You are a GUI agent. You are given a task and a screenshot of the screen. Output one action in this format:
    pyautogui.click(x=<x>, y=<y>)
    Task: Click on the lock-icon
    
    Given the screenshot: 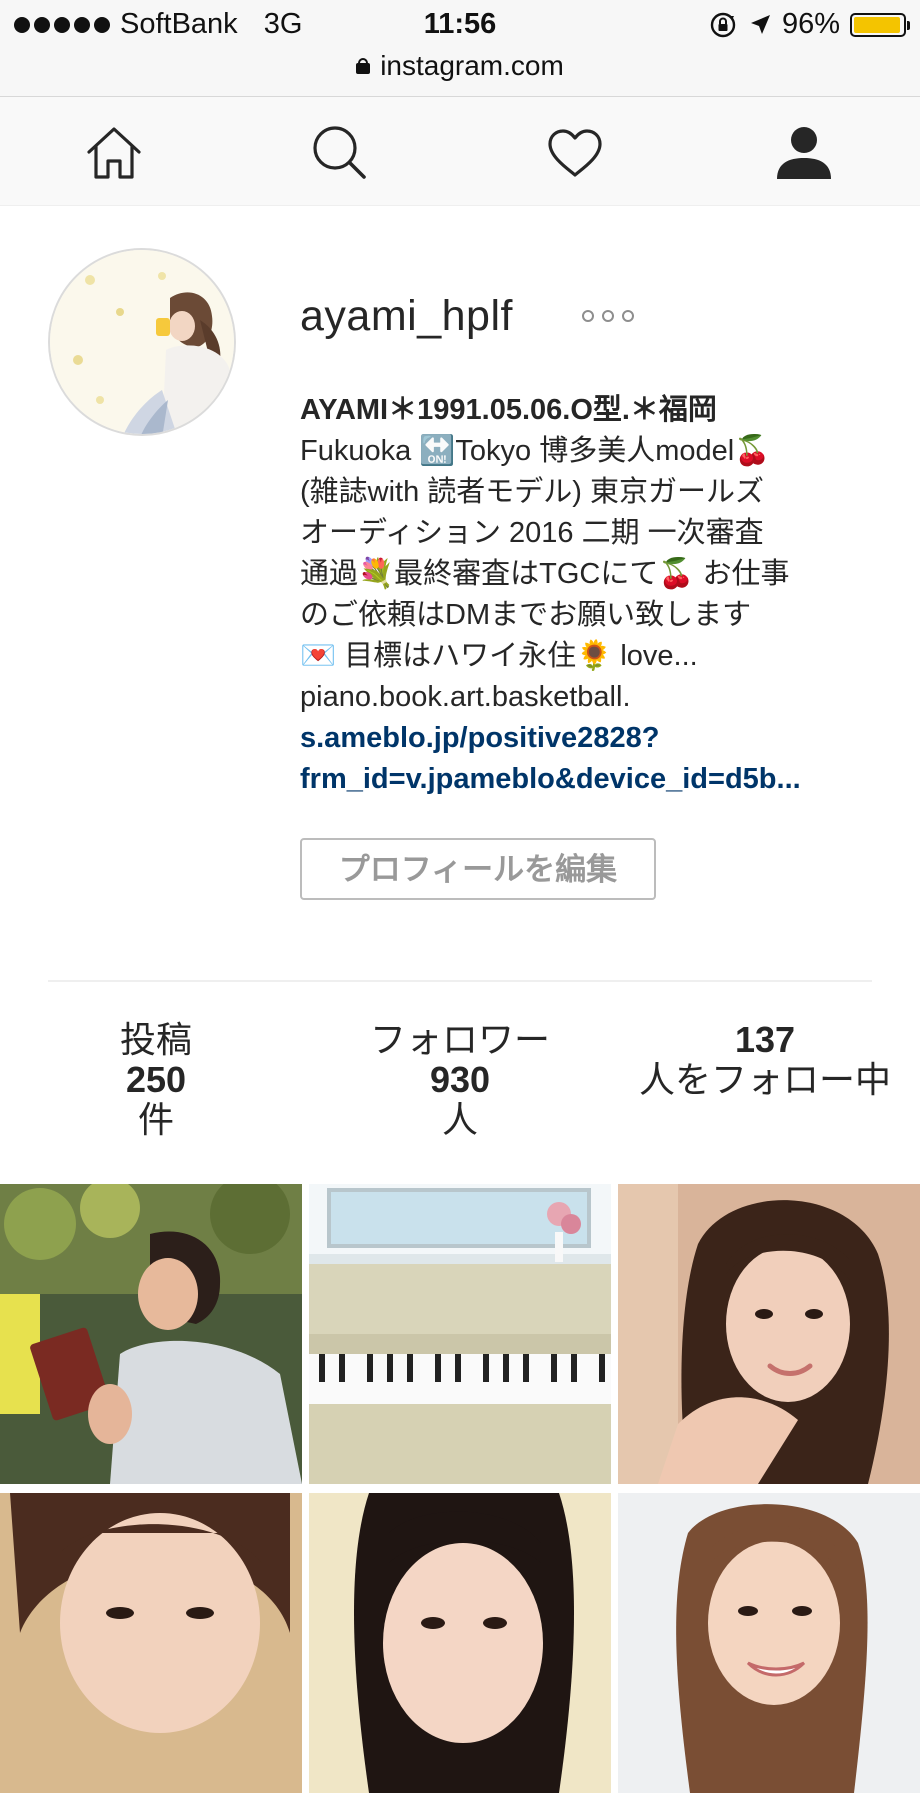 What is the action you would take?
    pyautogui.click(x=363, y=66)
    